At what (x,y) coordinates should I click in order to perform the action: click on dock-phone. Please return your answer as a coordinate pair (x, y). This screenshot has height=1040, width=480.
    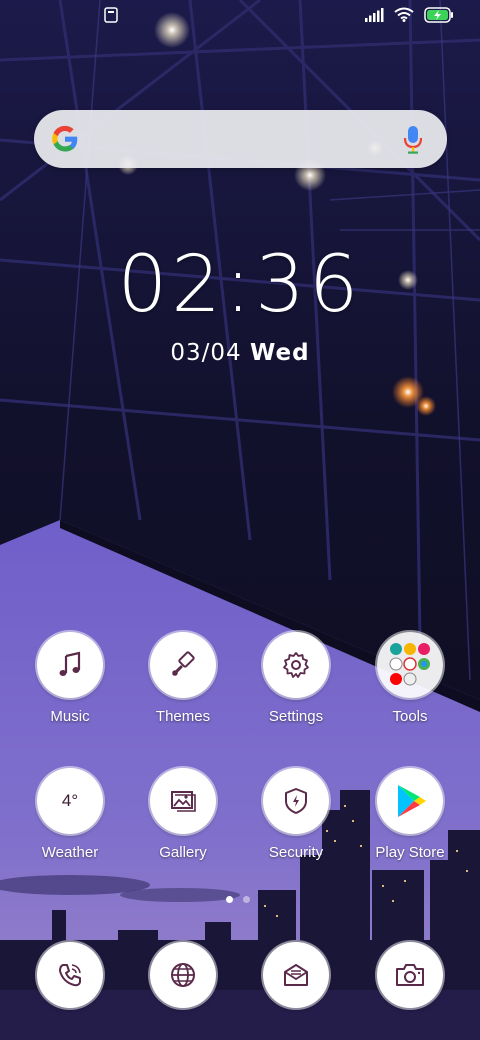
    Looking at the image, I should click on (70, 975).